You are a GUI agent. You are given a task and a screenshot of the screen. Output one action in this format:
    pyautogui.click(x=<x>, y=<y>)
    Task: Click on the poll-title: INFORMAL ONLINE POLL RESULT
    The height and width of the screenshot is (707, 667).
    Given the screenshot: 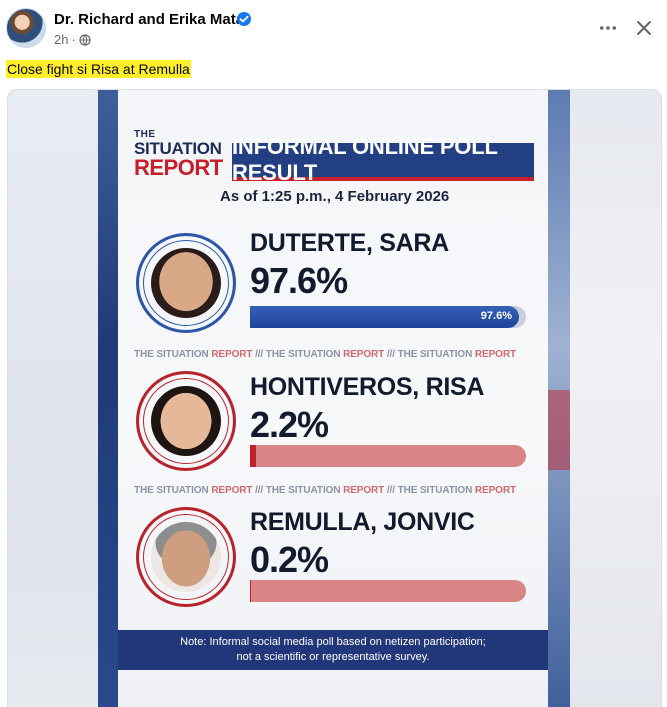 What is the action you would take?
    pyautogui.click(x=383, y=159)
    